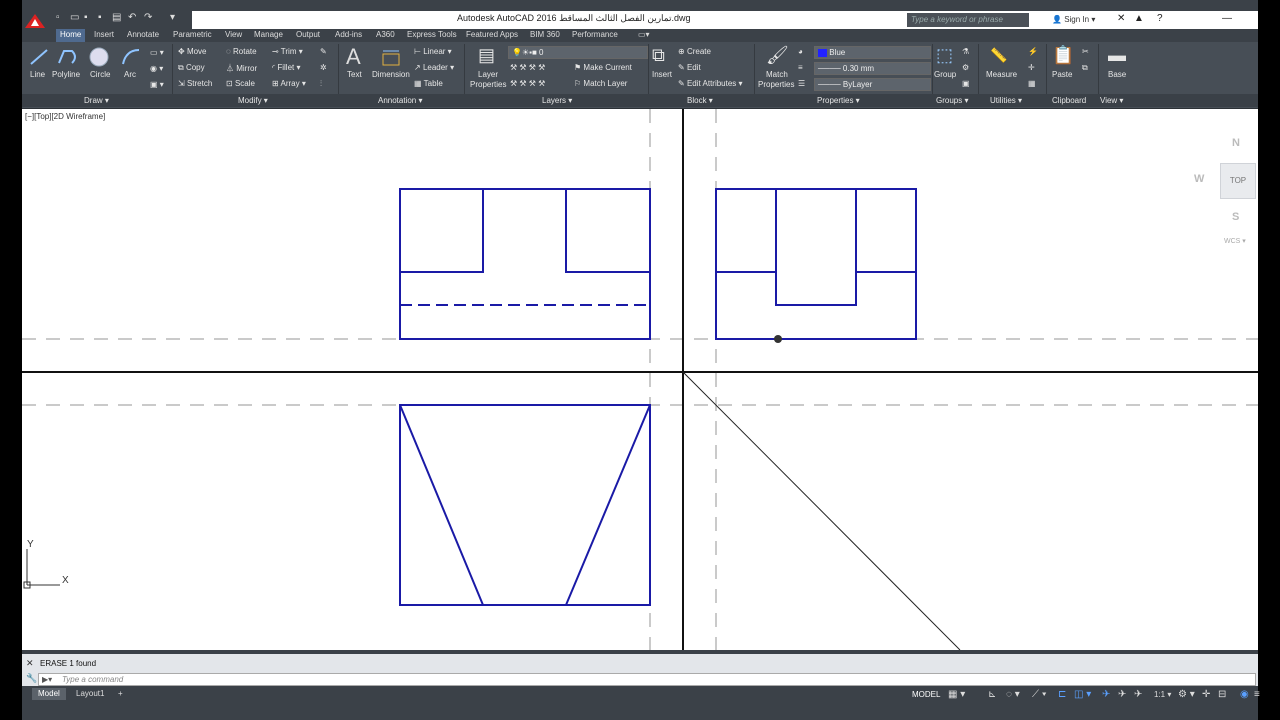 The width and height of the screenshot is (1280, 720). I want to click on add-layout-button: +, so click(120, 694).